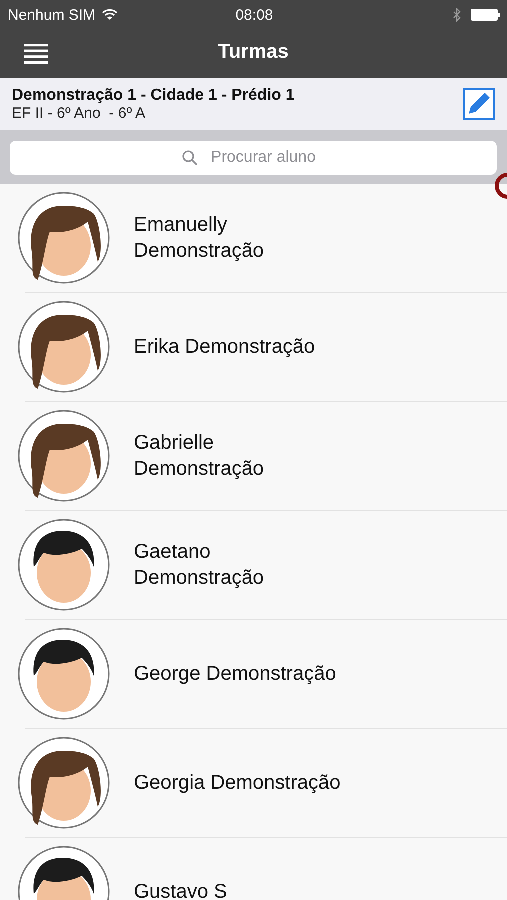  Describe the element at coordinates (36, 54) in the screenshot. I see `menu-icon` at that location.